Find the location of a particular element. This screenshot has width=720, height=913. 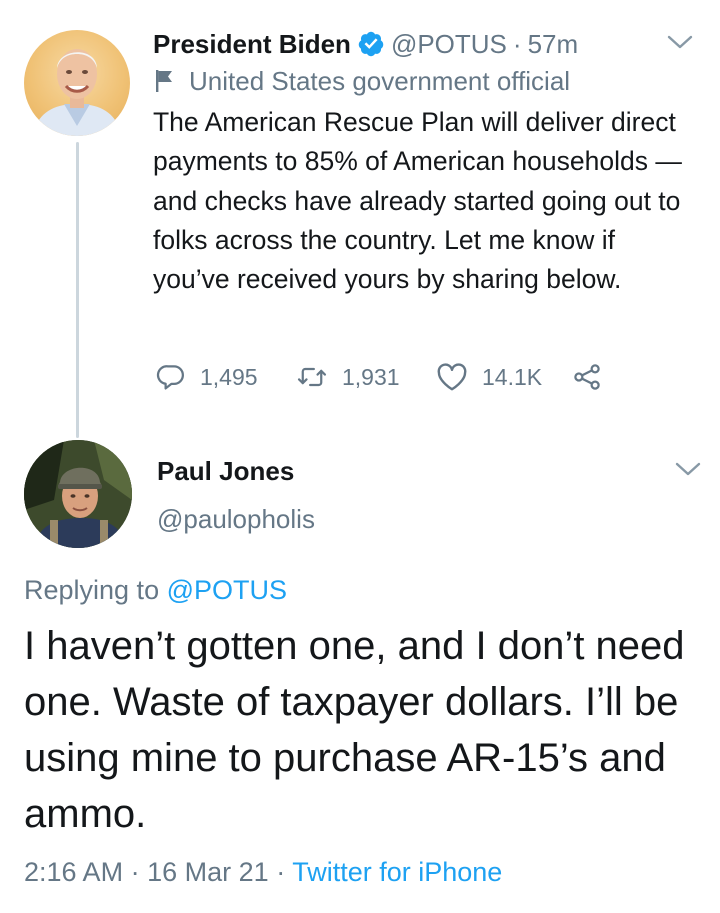

avatar-president-biden is located at coordinates (77, 83).